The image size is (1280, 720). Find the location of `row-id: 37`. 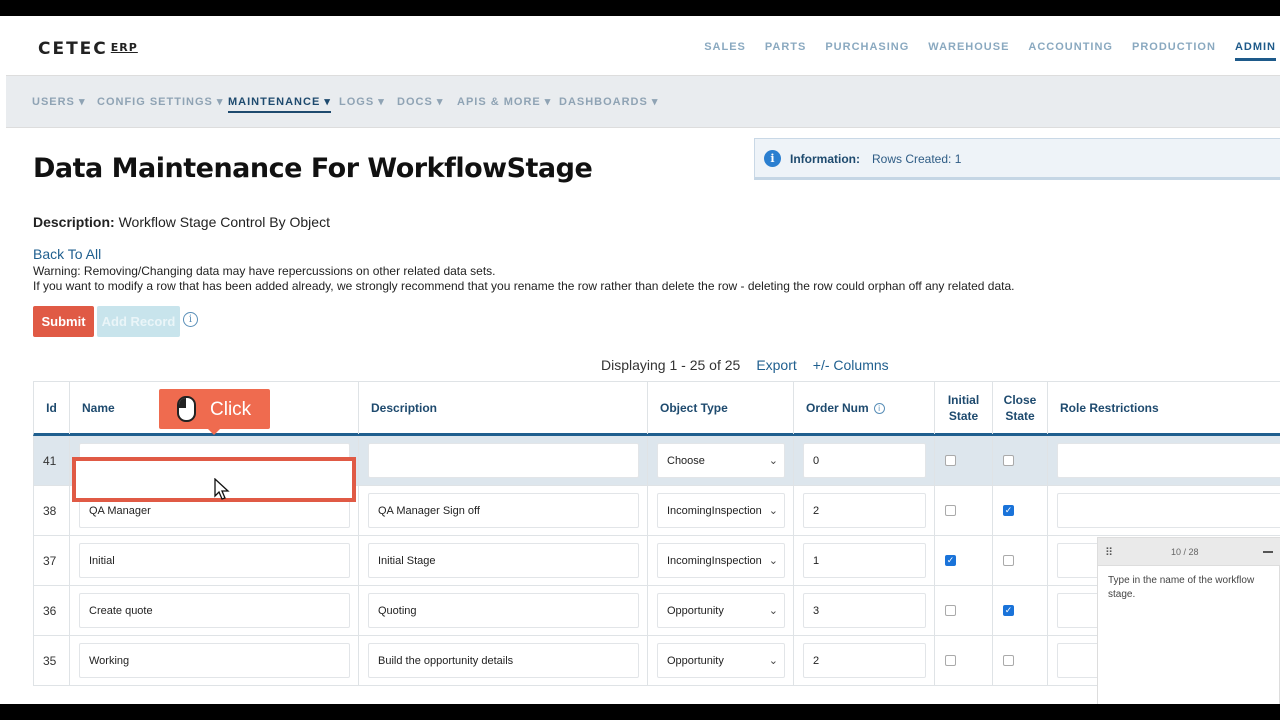

row-id: 37 is located at coordinates (50, 561).